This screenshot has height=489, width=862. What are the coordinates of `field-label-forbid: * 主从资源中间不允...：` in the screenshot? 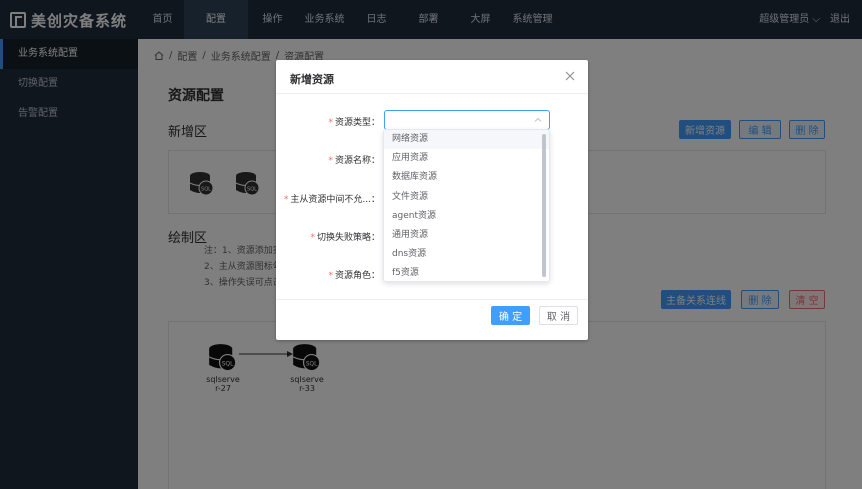 It's located at (331, 200).